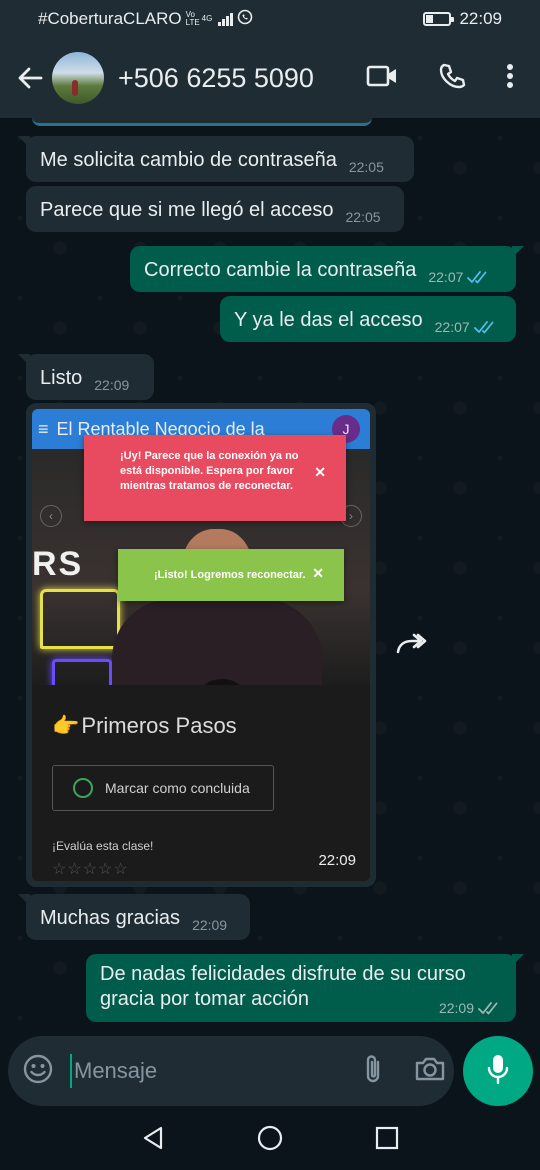 The image size is (540, 1170). I want to click on hamburger-icon: ≡, so click(43, 428).